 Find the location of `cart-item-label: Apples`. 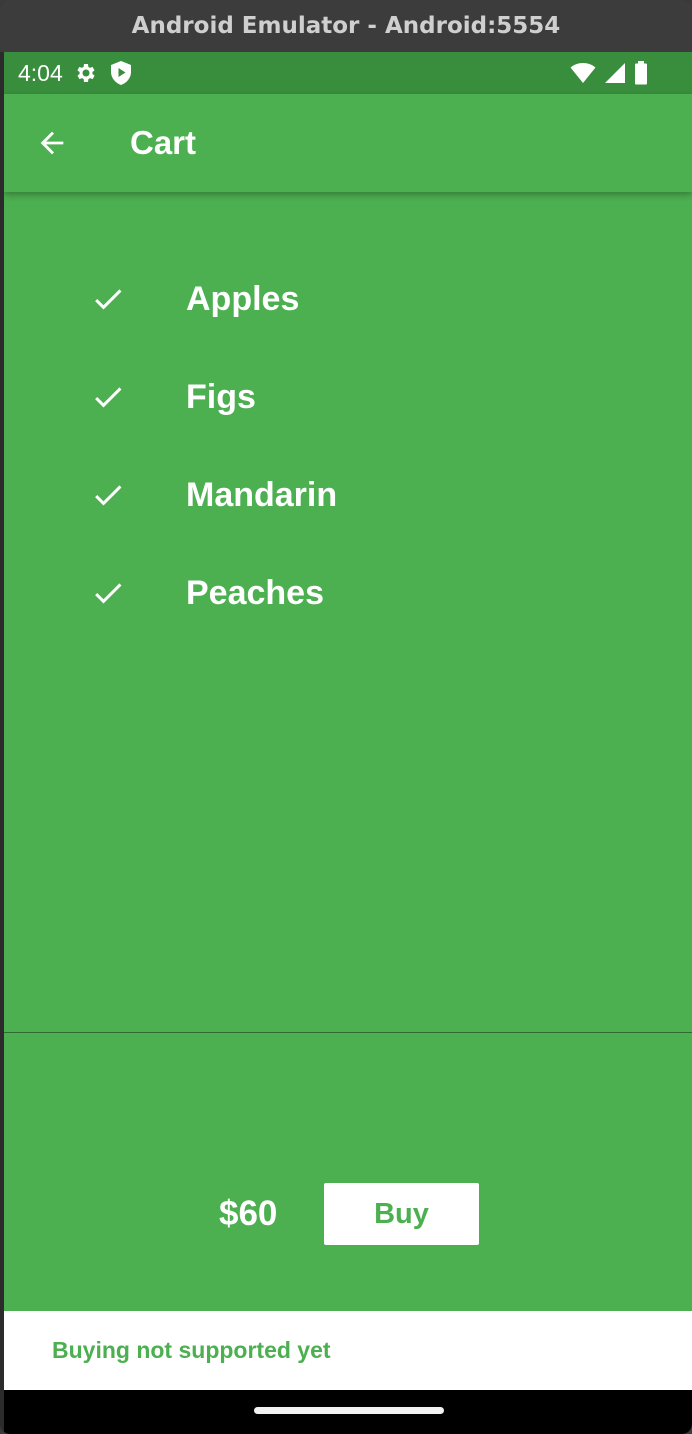

cart-item-label: Apples is located at coordinates (243, 298).